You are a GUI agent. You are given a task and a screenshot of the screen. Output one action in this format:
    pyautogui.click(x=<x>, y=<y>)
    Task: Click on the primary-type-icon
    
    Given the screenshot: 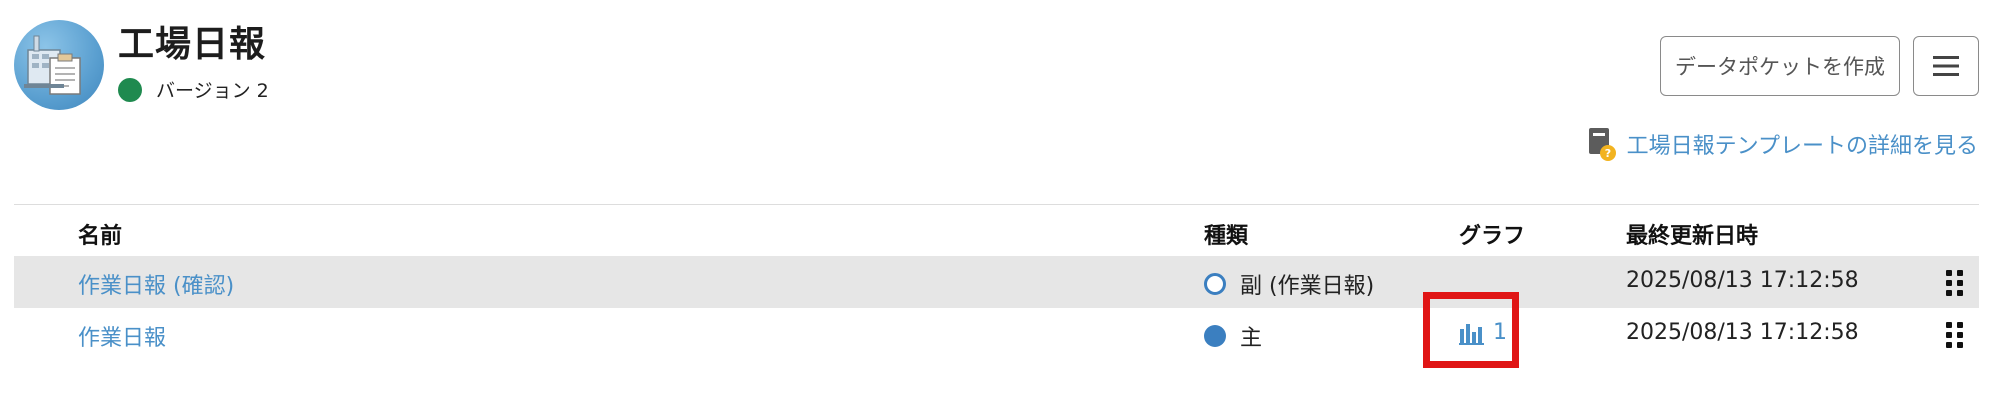 What is the action you would take?
    pyautogui.click(x=1215, y=336)
    